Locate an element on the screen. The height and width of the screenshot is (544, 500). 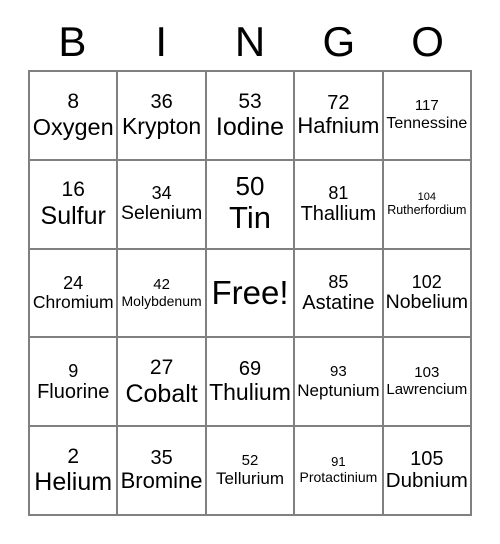
cell-atomic-number: 34 is located at coordinates (161, 193).